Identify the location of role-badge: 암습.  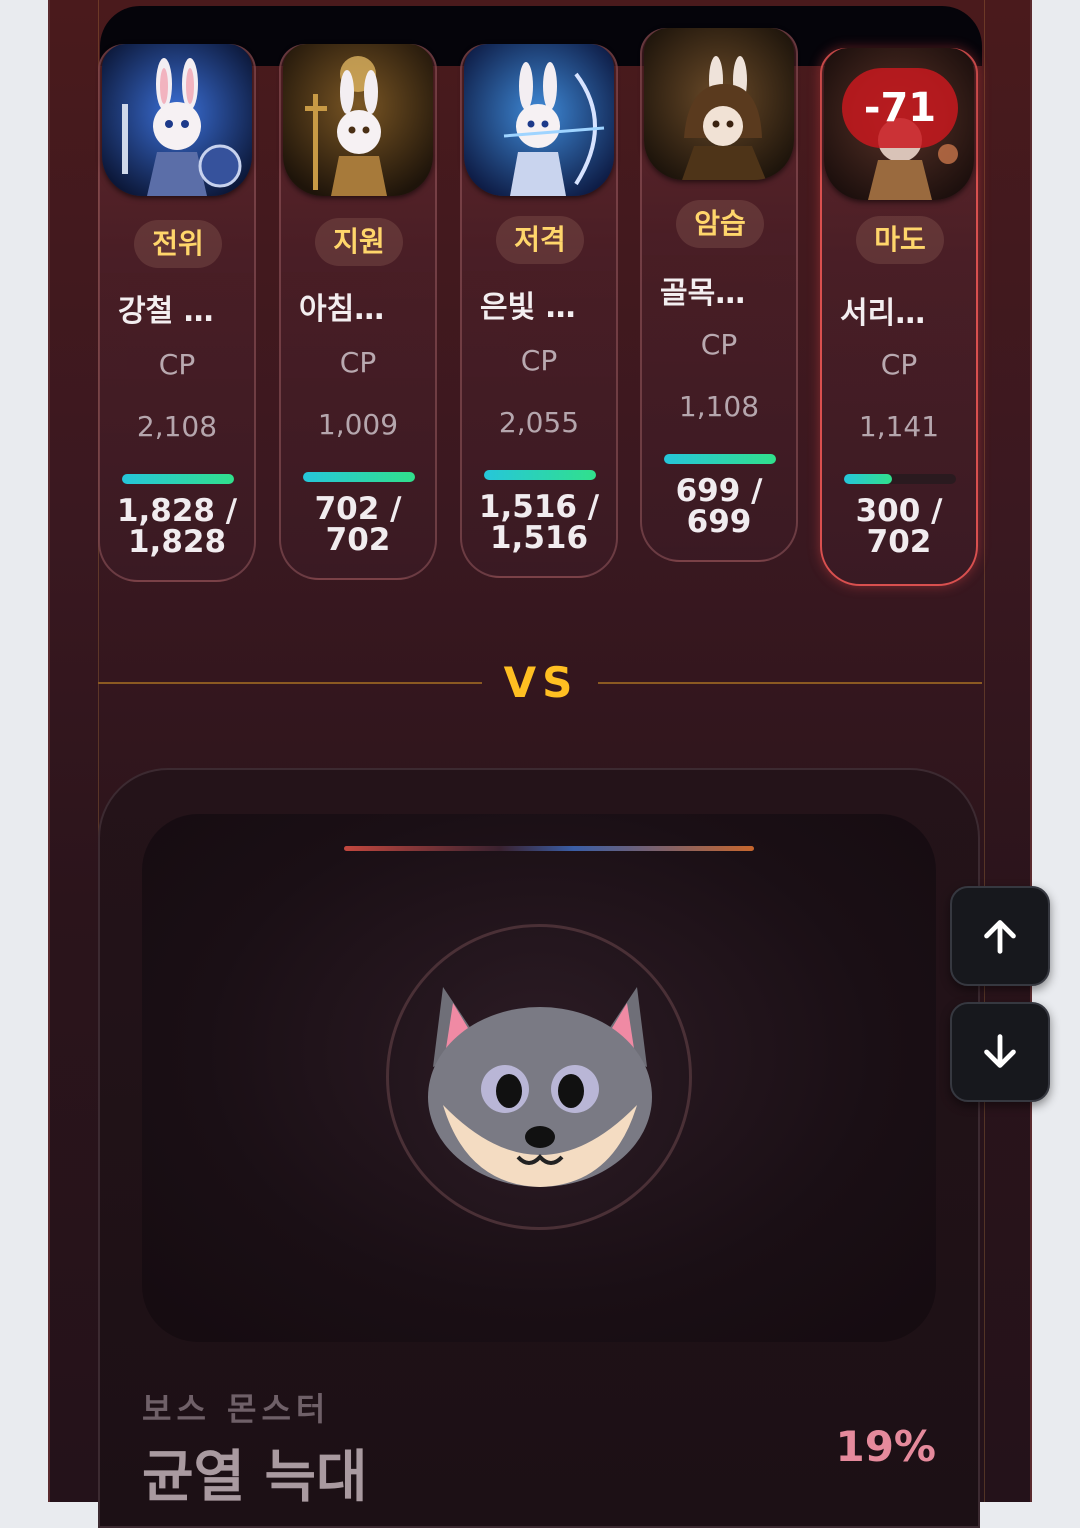
(720, 224).